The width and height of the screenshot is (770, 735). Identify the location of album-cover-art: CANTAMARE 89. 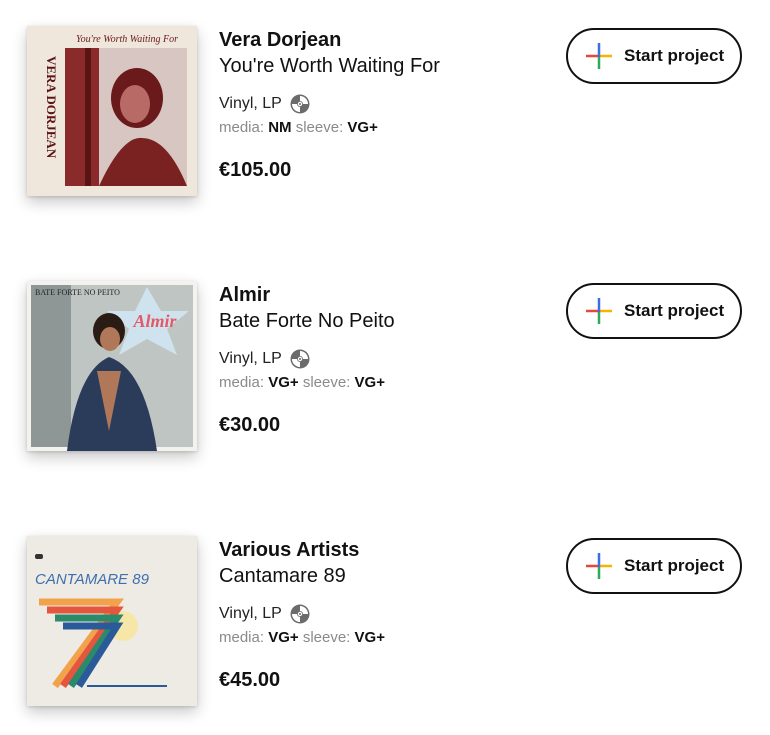
(112, 621).